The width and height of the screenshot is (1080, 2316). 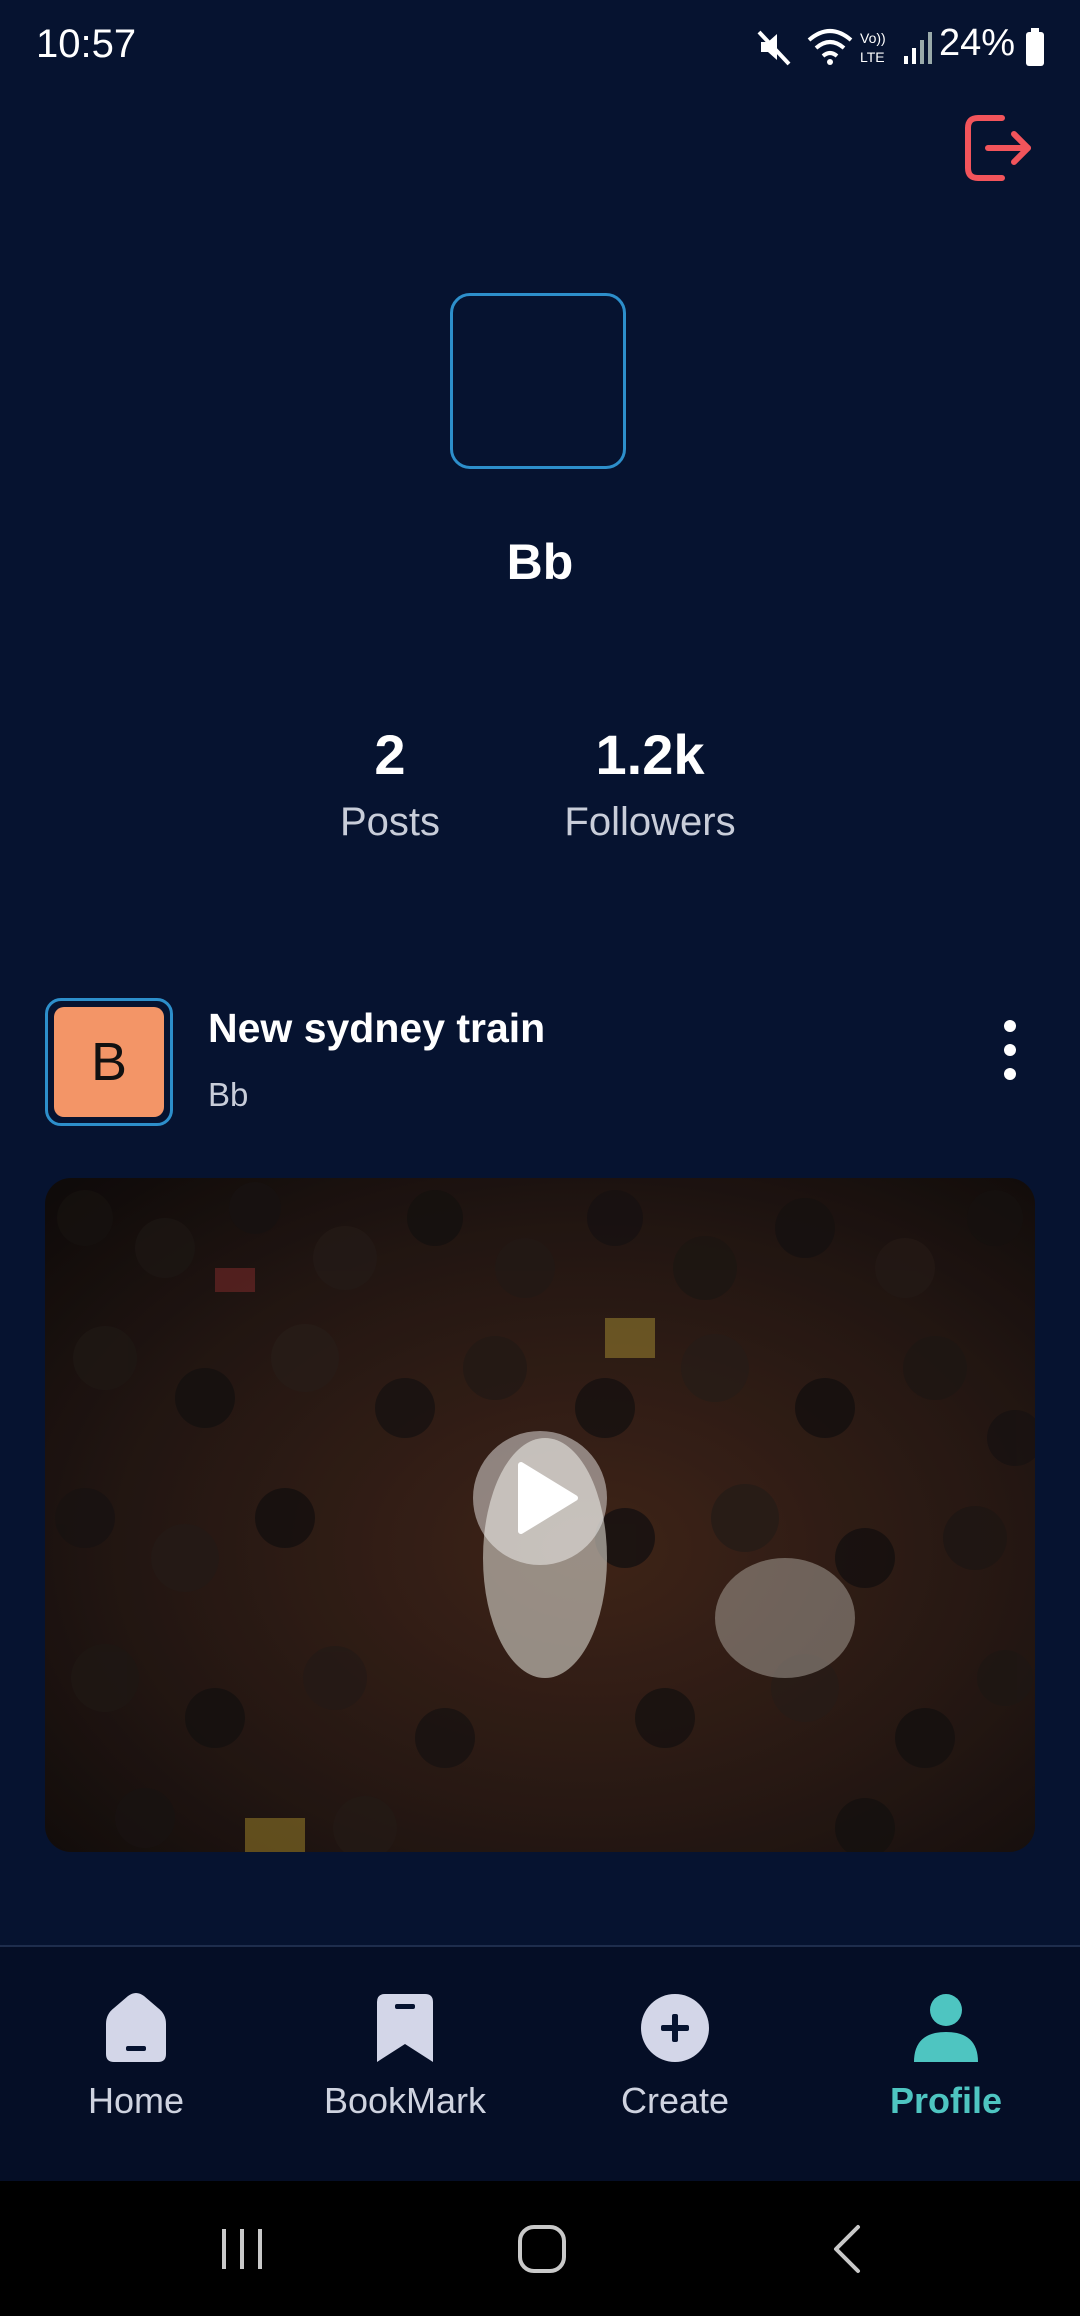 I want to click on volte-icon: Vo)) LTE, so click(x=873, y=47).